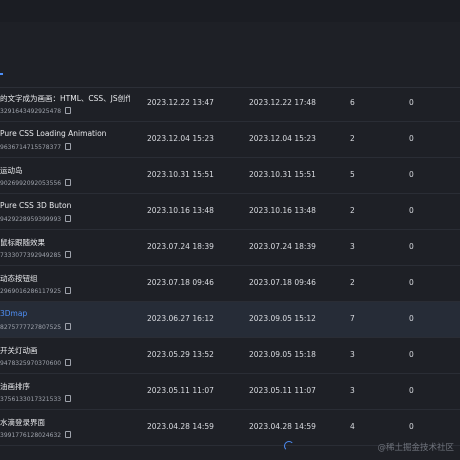 The width and height of the screenshot is (460, 460). I want to click on active-tab-indicator, so click(1, 74).